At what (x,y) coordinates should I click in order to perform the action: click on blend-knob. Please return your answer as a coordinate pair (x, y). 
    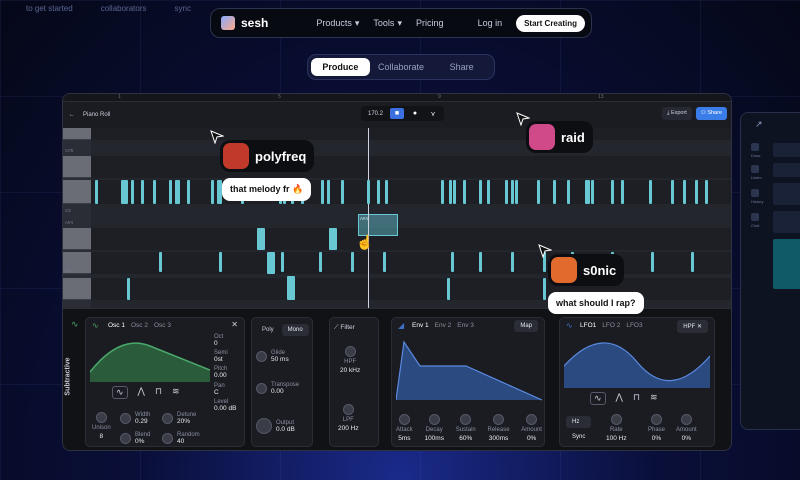
    Looking at the image, I should click on (125, 438).